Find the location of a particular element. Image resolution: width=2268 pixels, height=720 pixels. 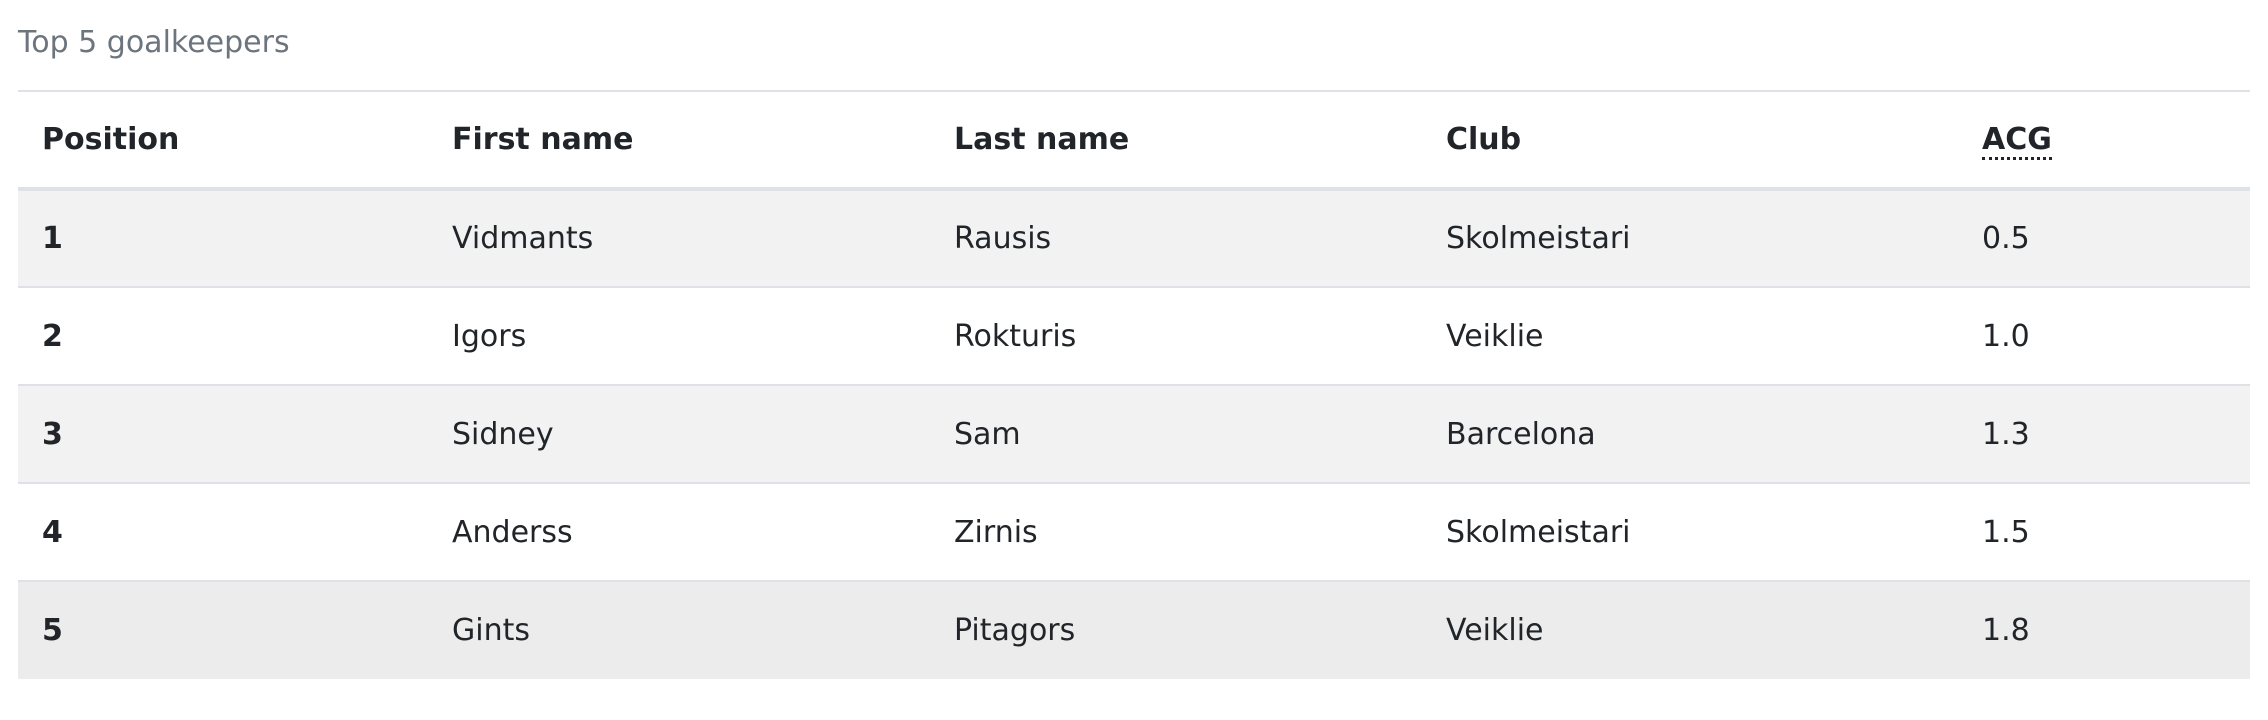

cell-first-name: Gints is located at coordinates (491, 630).